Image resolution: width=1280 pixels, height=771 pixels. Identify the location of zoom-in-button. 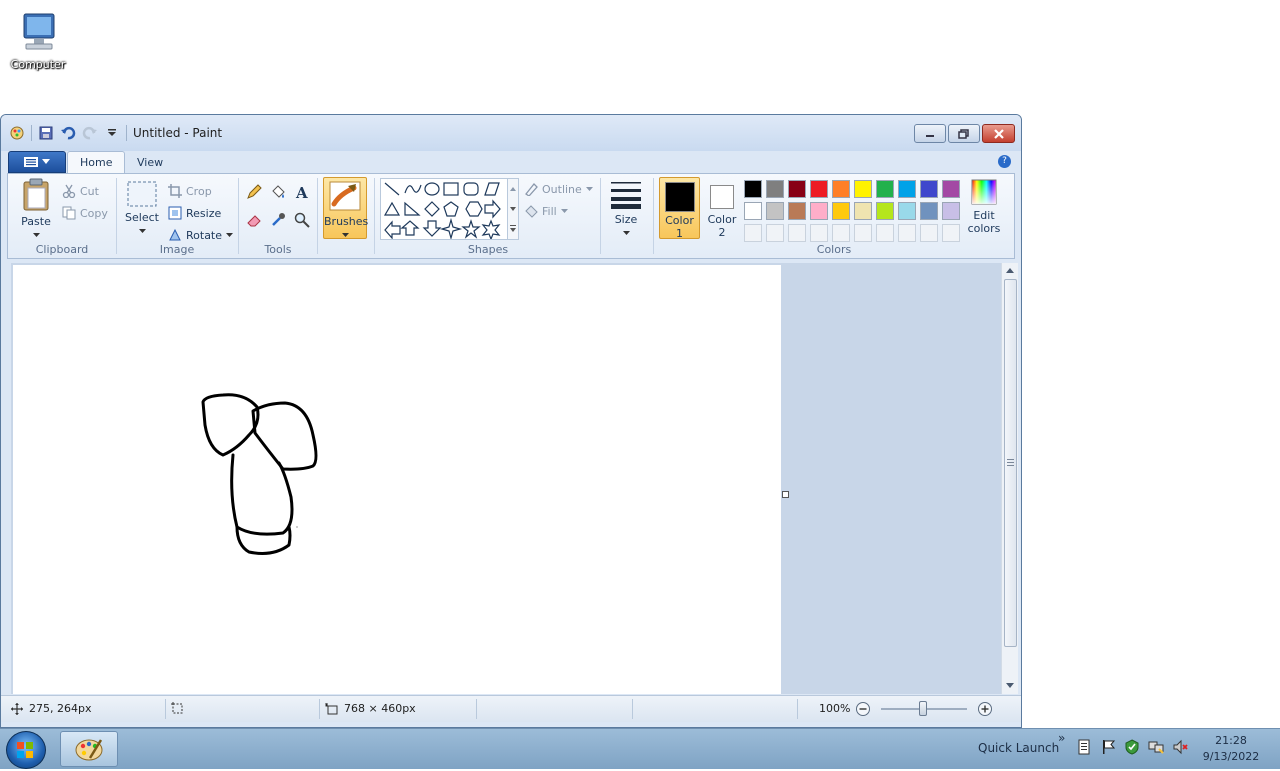
(985, 709).